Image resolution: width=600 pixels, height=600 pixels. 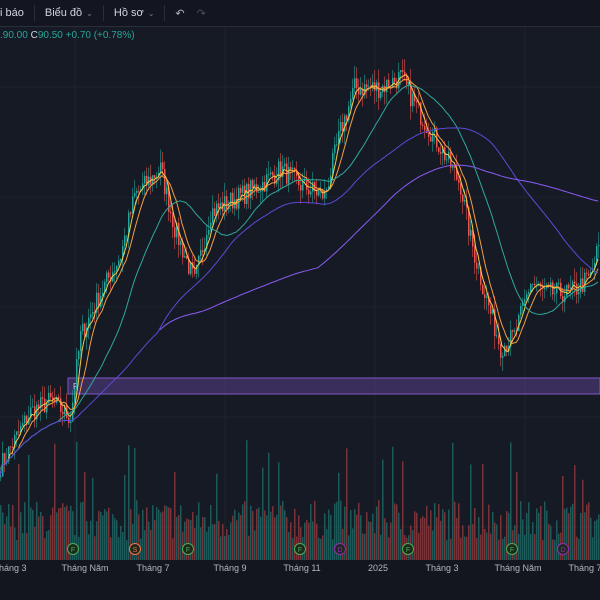 What do you see at coordinates (69, 13) in the screenshot?
I see `chart-menu-button: Biểu đồ ⌄` at bounding box center [69, 13].